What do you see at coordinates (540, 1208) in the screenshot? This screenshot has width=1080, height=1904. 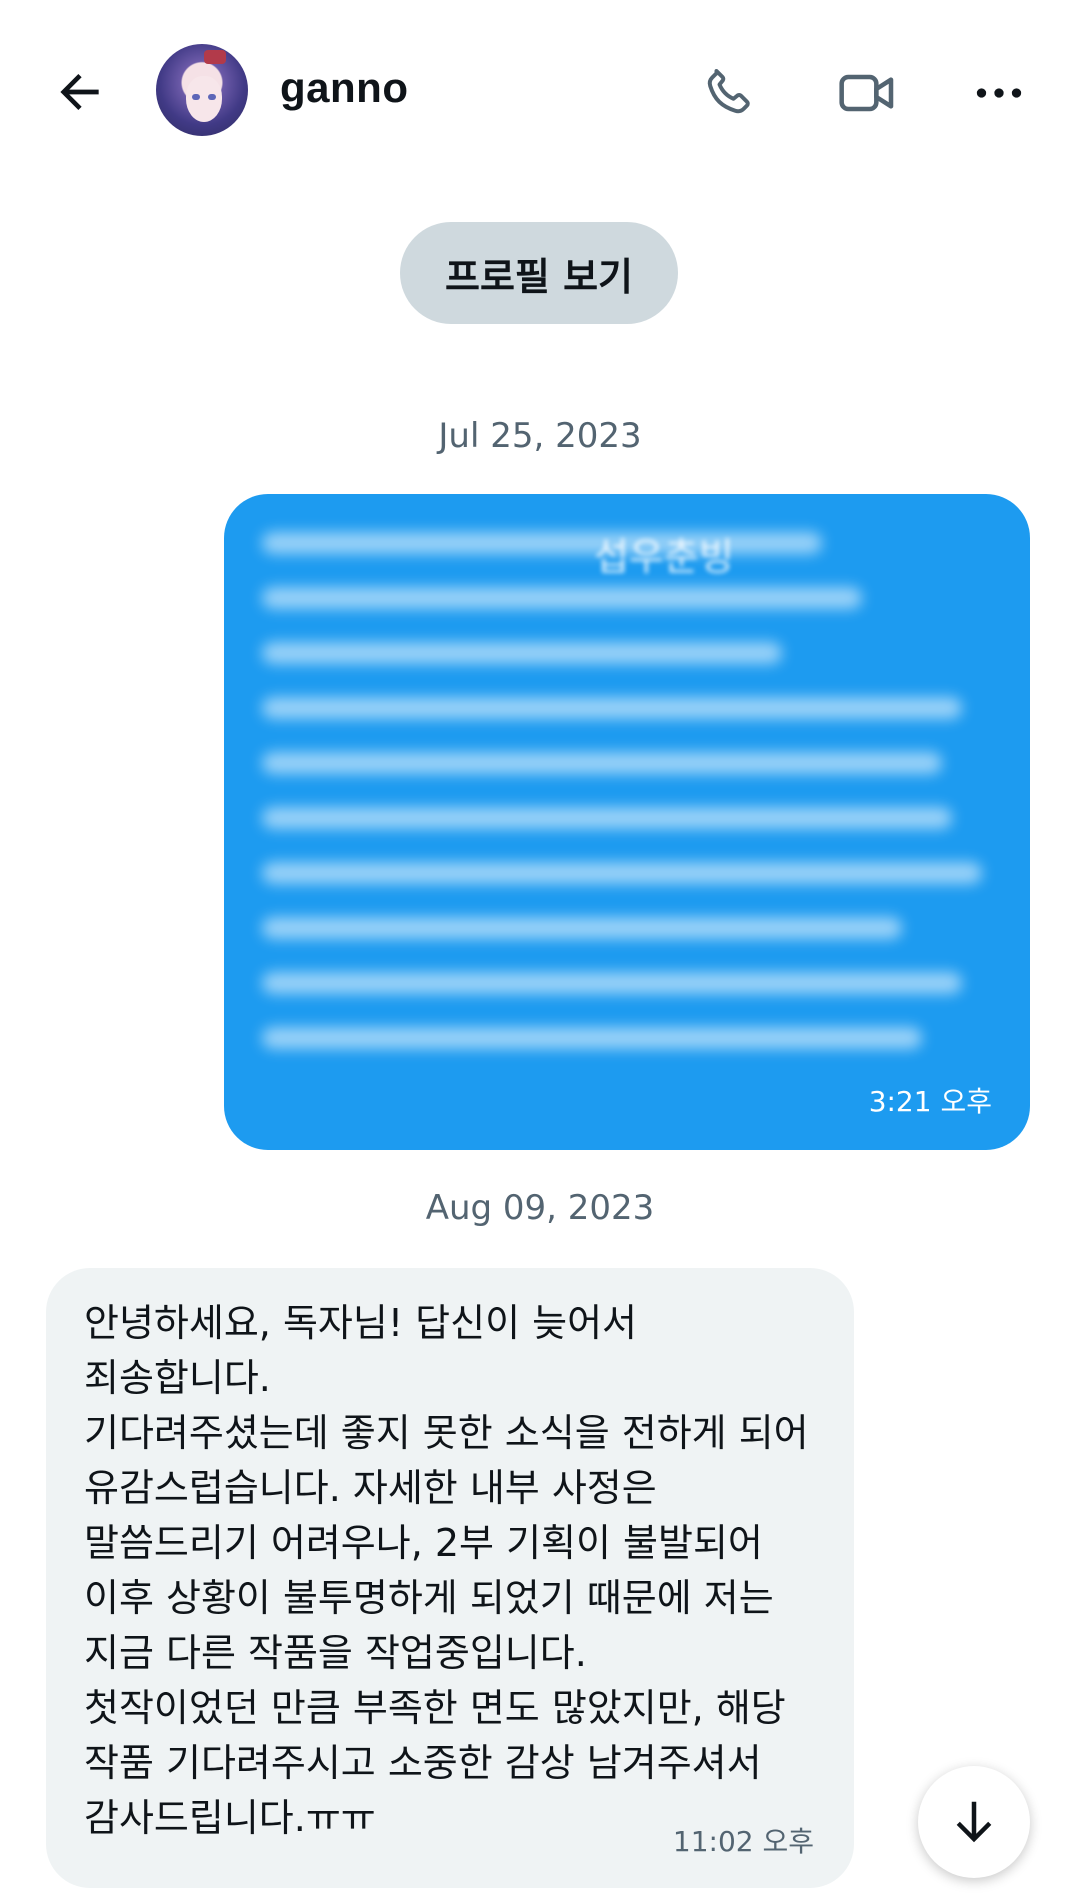 I see `date-separator: Aug 09, 2023` at bounding box center [540, 1208].